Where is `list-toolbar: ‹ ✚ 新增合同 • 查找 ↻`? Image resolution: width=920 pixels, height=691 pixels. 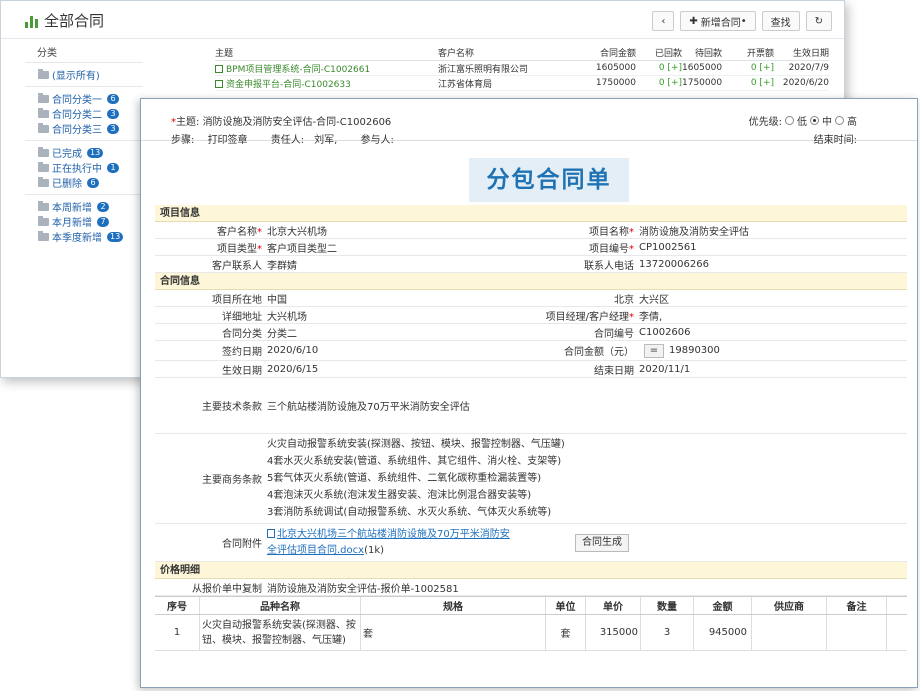
list-toolbar: ‹ ✚ 新增合同 • 查找 ↻ is located at coordinates (742, 21).